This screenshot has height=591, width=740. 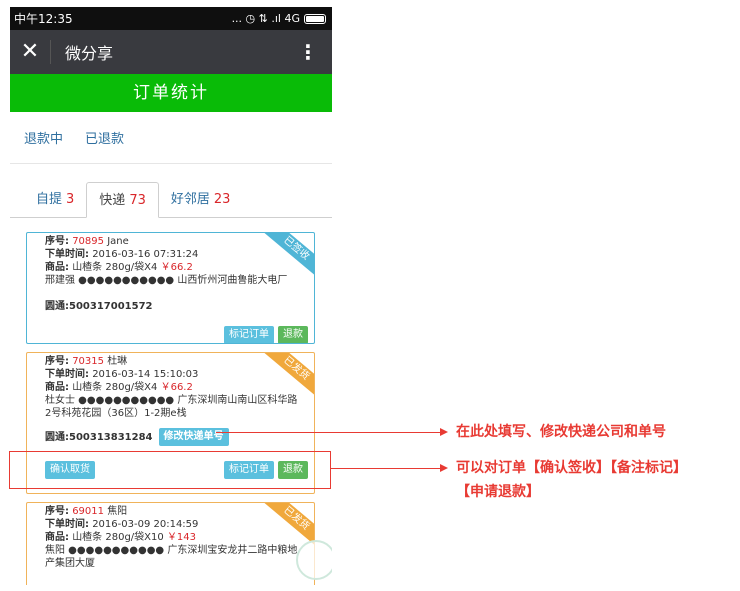 I want to click on refund-button: 退款, so click(x=293, y=334).